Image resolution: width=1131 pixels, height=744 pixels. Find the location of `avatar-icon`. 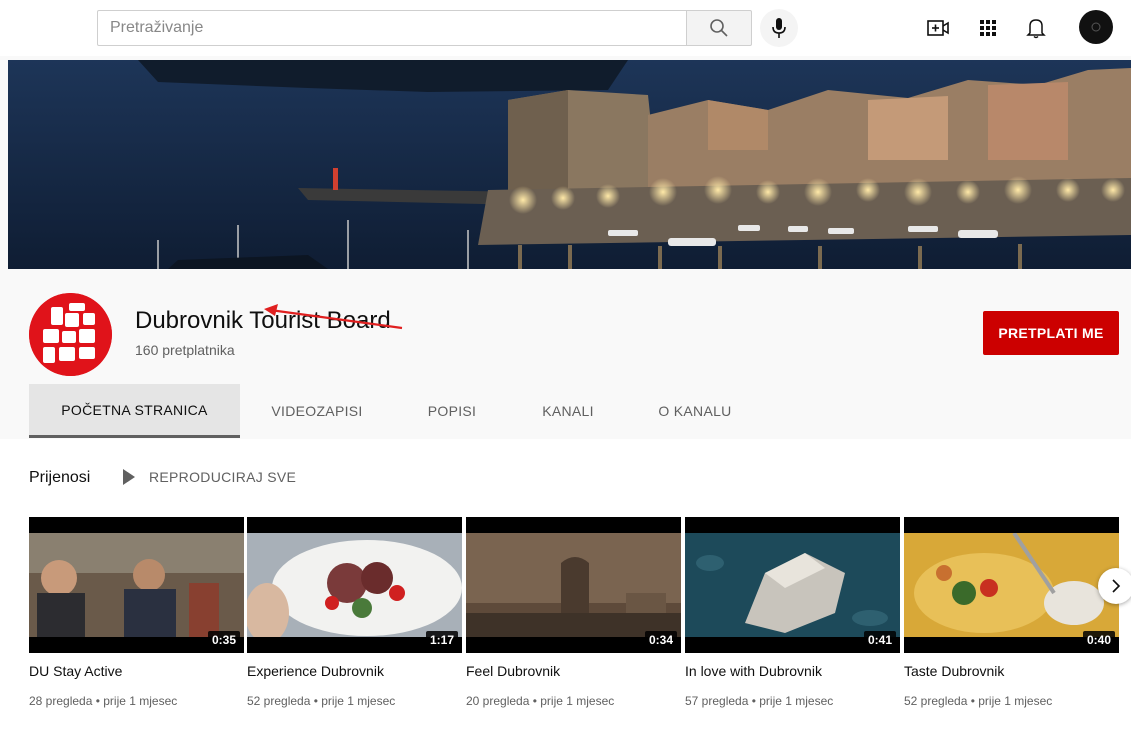

avatar-icon is located at coordinates (1096, 27).